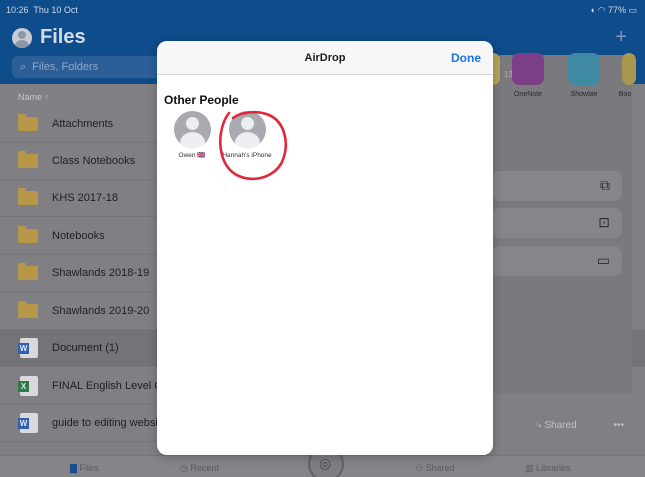 This screenshot has height=477, width=645. Describe the element at coordinates (85, 198) in the screenshot. I see `list-item-label: KHS 2017-18` at that location.